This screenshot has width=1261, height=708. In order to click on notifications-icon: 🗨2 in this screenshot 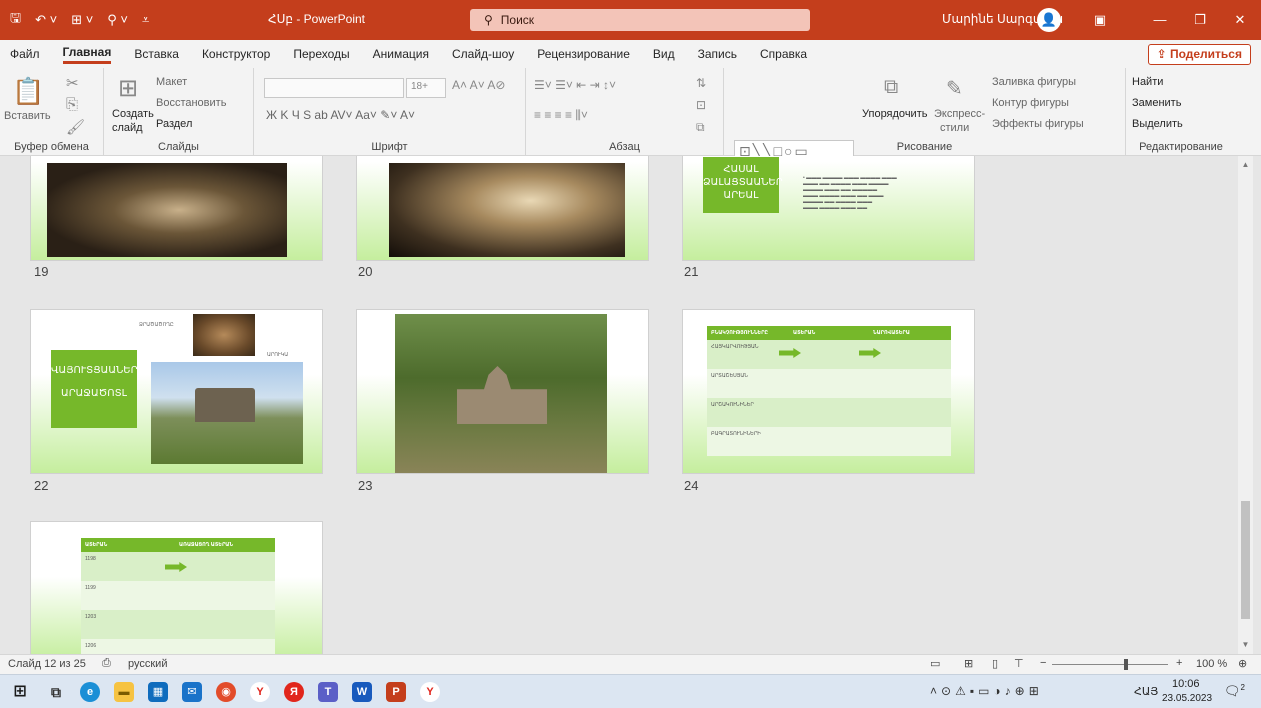, I will do `click(1234, 691)`.